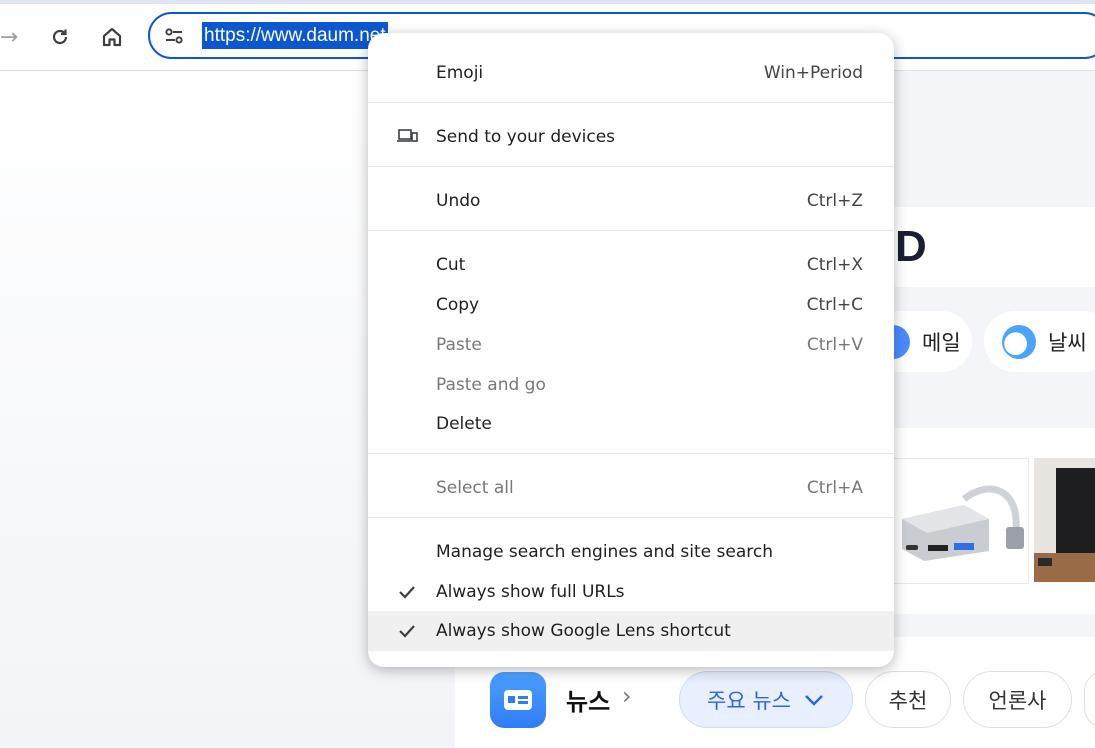  I want to click on product-image-usb-adapter, so click(961, 521).